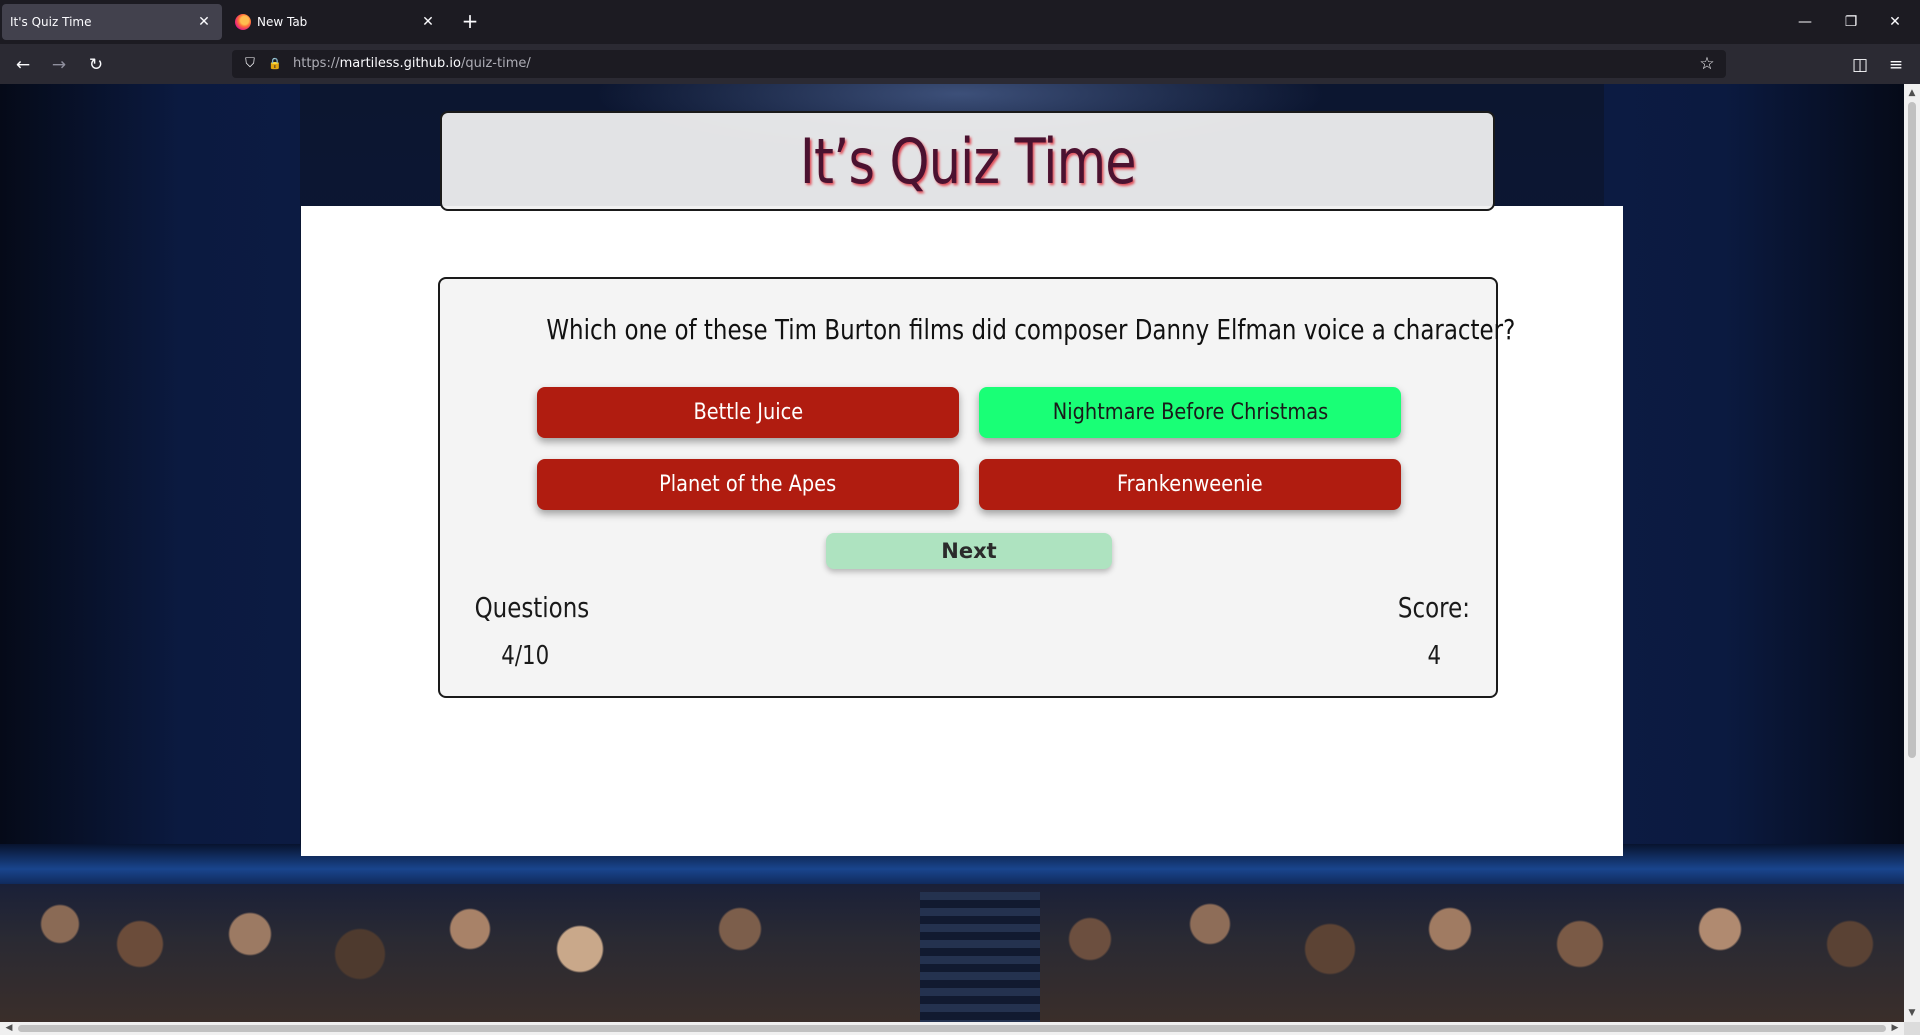 Image resolution: width=1920 pixels, height=1035 pixels. What do you see at coordinates (1851, 22) in the screenshot?
I see `restore-icon: ❐` at bounding box center [1851, 22].